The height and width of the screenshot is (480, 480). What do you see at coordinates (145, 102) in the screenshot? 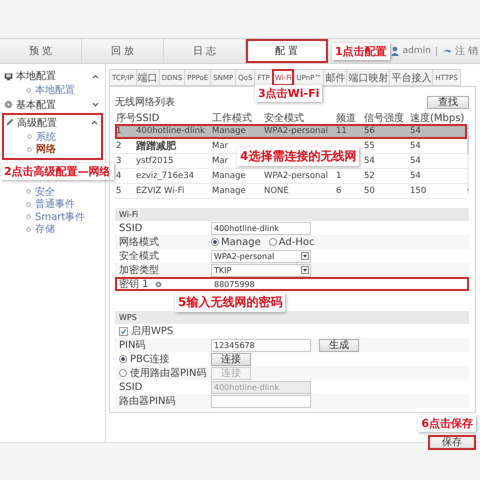
I see `section-title: 无线网络列表` at bounding box center [145, 102].